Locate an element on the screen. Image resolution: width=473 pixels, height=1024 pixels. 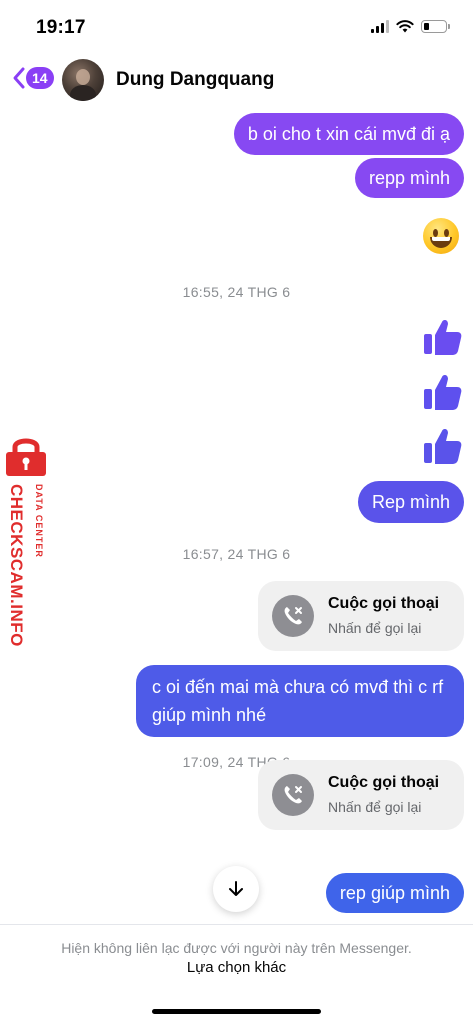
back-button: 14 is located at coordinates (33, 78).